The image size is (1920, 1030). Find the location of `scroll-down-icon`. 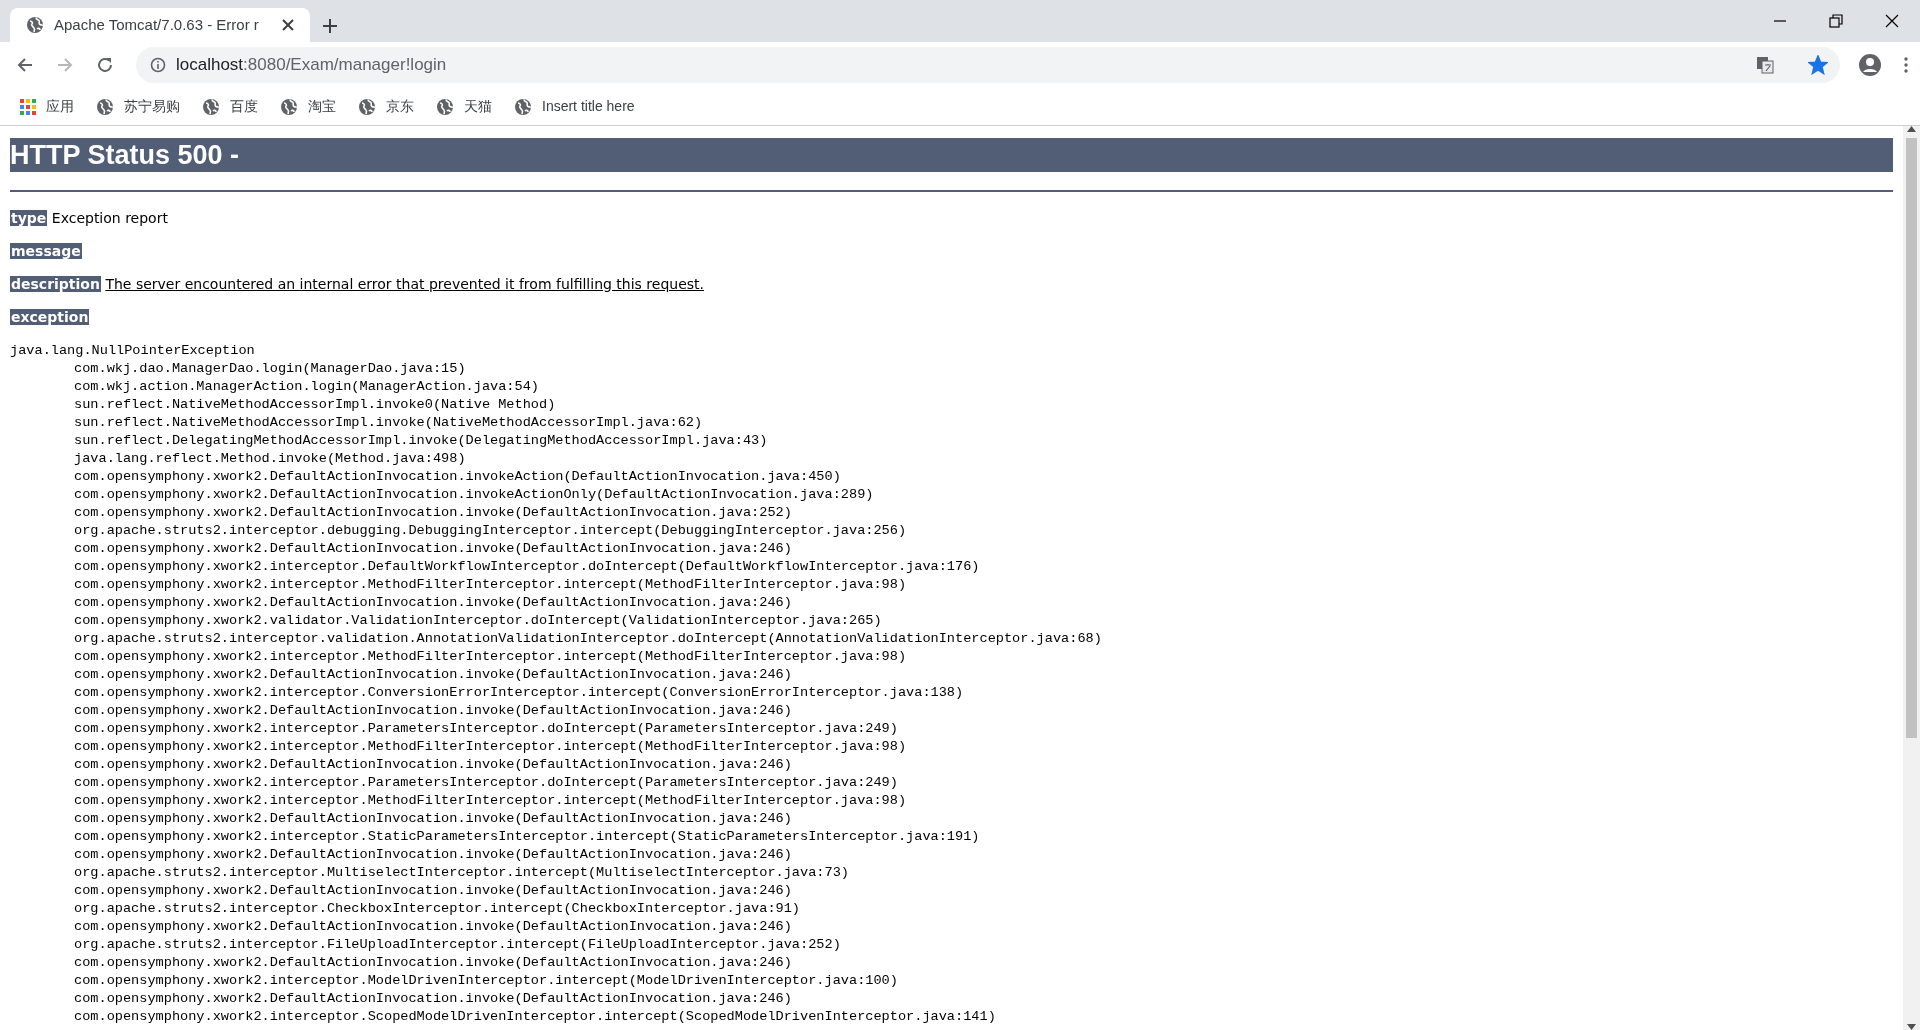

scroll-down-icon is located at coordinates (1911, 1027).